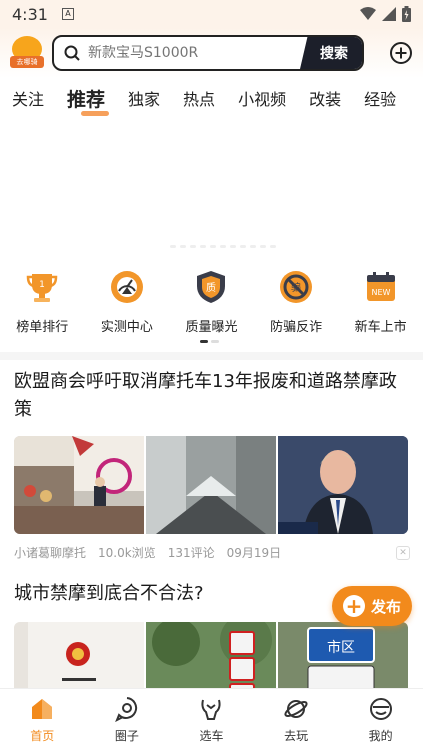 The height and width of the screenshot is (753, 423). Describe the element at coordinates (403, 552) in the screenshot. I see `dismiss-icon: ✕` at that location.